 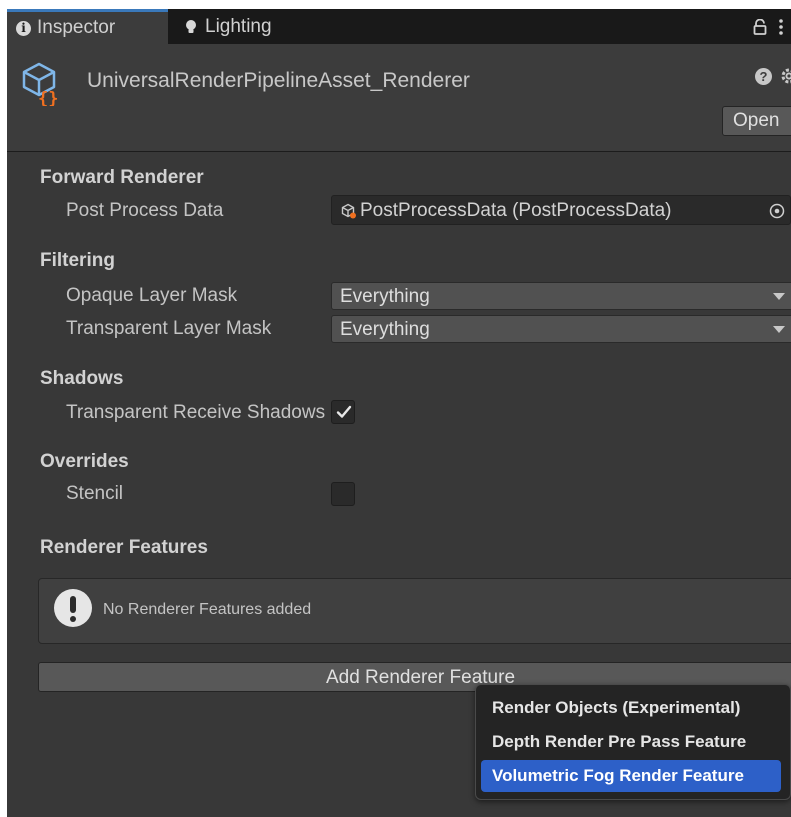 What do you see at coordinates (169, 328) in the screenshot?
I see `transparent-layer-mask-label: Transparent Layer Mask` at bounding box center [169, 328].